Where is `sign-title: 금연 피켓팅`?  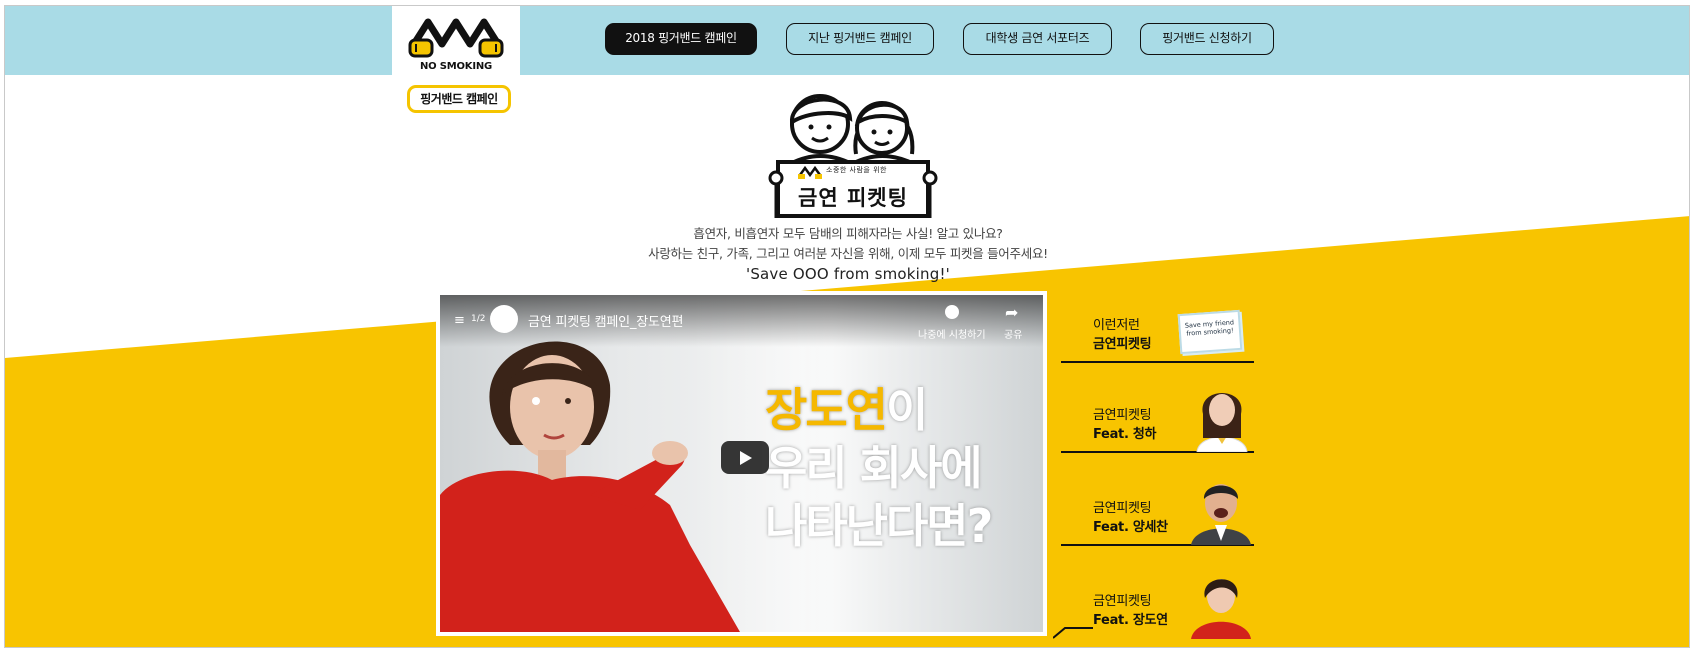
sign-title: 금연 피켓팅 is located at coordinates (853, 198).